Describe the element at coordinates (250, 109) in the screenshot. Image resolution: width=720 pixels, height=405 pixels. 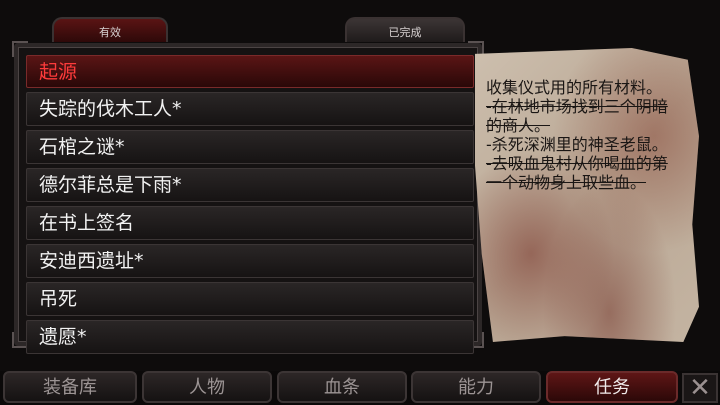
I see `quest-item-missing-lumberjack: 失踪的伐木工人*` at that location.